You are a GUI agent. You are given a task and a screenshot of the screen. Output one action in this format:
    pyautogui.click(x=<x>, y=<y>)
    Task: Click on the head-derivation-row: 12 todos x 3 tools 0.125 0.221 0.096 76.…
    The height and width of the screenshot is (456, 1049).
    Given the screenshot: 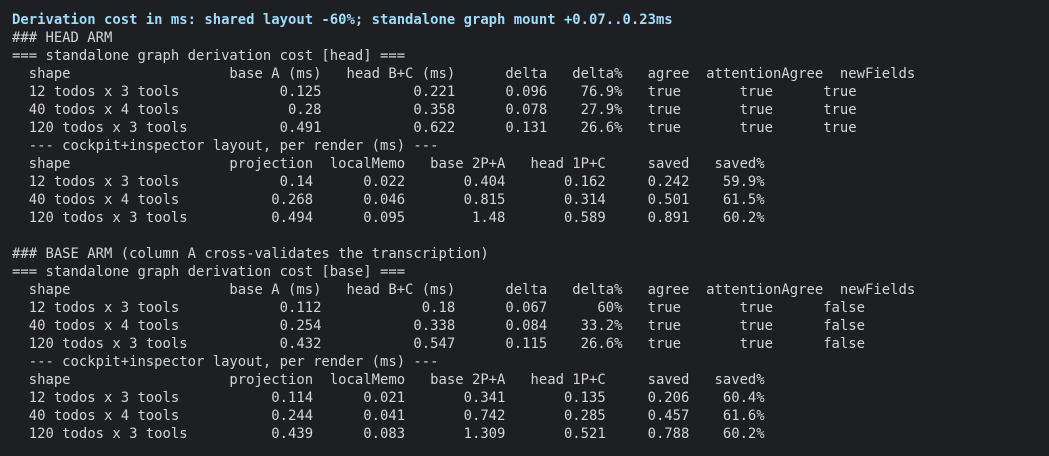 What is the action you would take?
    pyautogui.click(x=434, y=92)
    